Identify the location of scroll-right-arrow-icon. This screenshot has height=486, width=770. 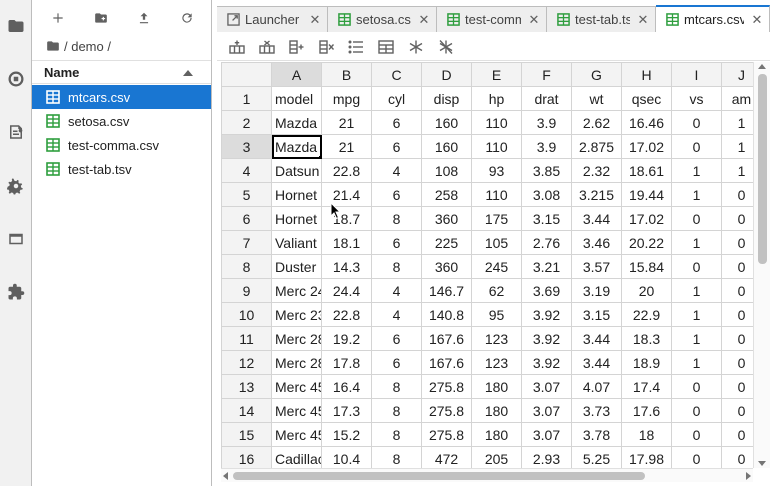
(748, 476).